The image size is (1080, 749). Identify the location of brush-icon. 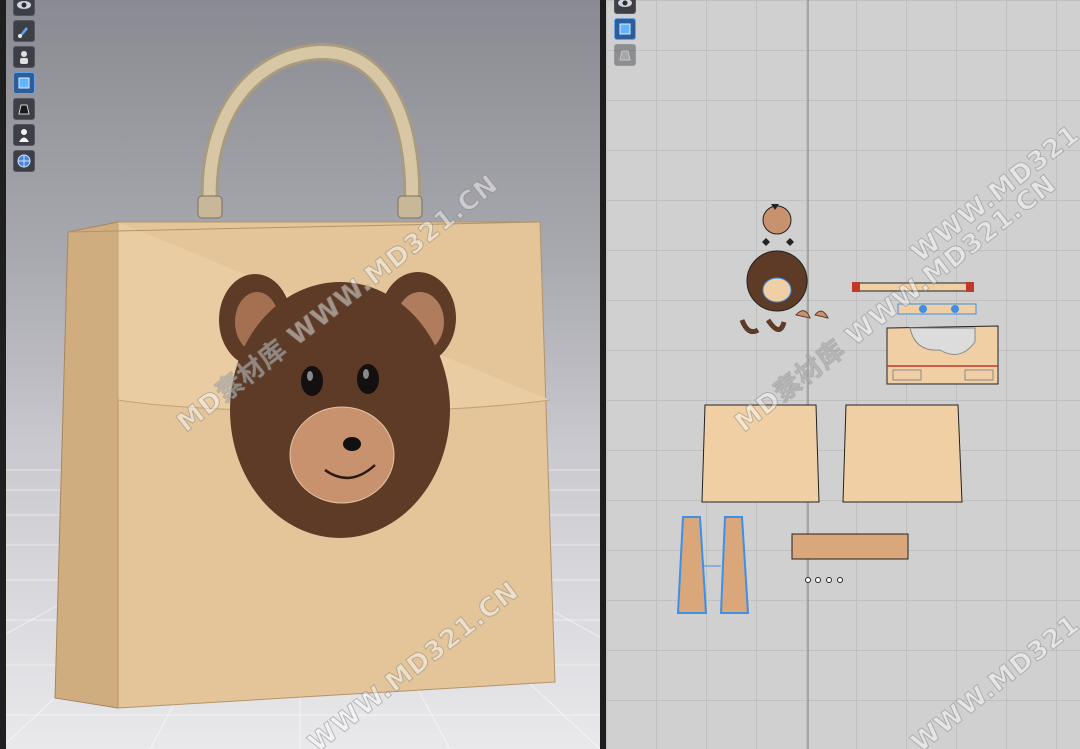
(24, 31).